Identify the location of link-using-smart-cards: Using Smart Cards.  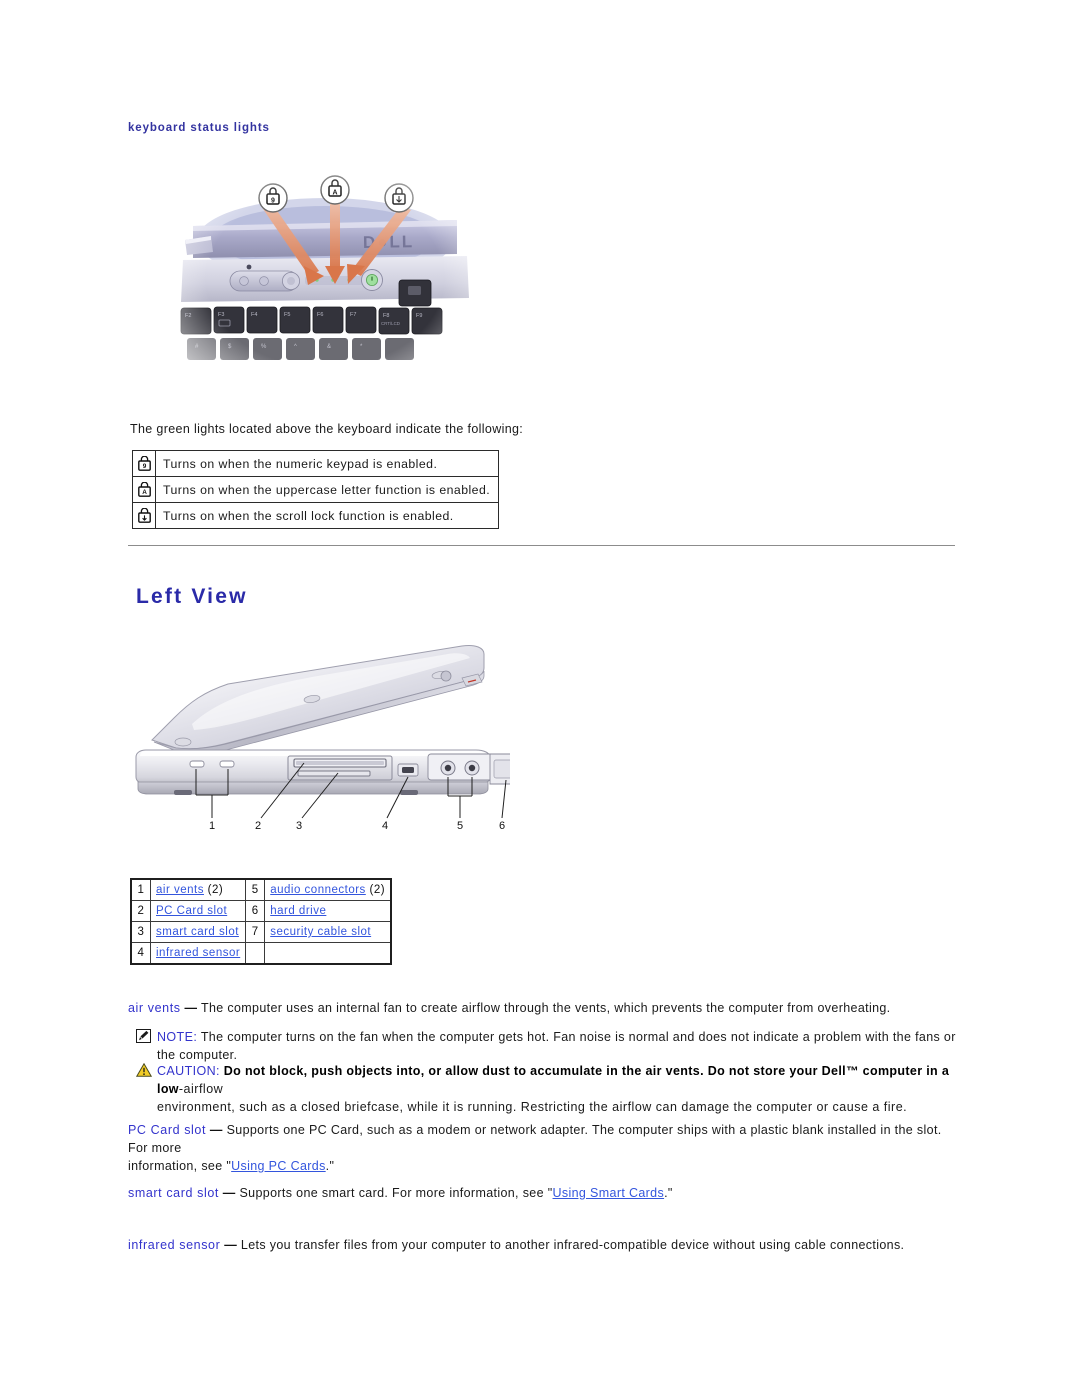
(609, 1193).